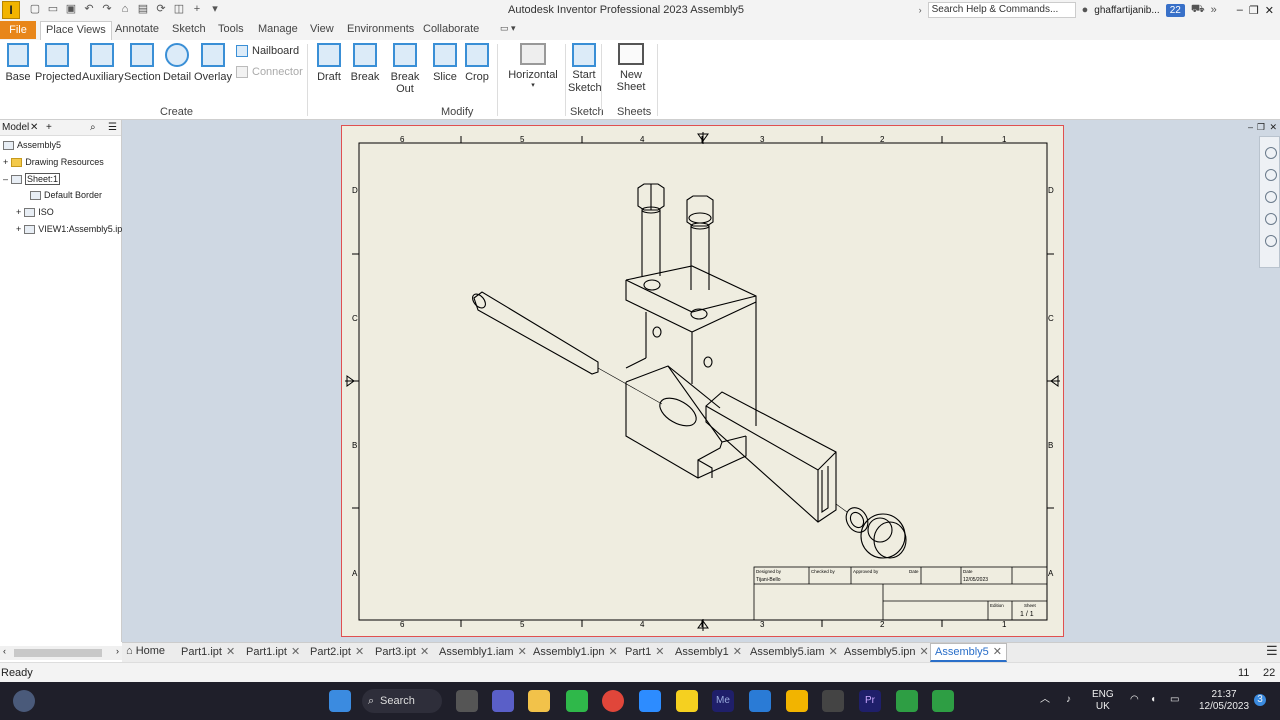  I want to click on notification-count: 3, so click(1260, 700).